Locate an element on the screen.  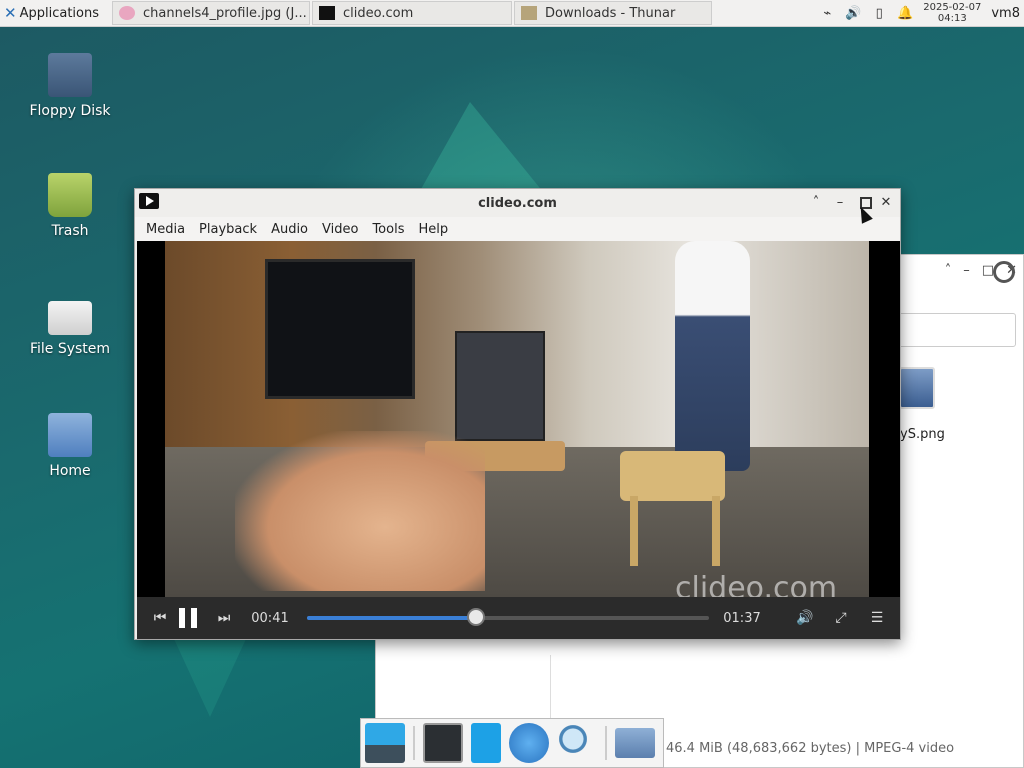
previous-icon: ⏮ is located at coordinates (160, 618).